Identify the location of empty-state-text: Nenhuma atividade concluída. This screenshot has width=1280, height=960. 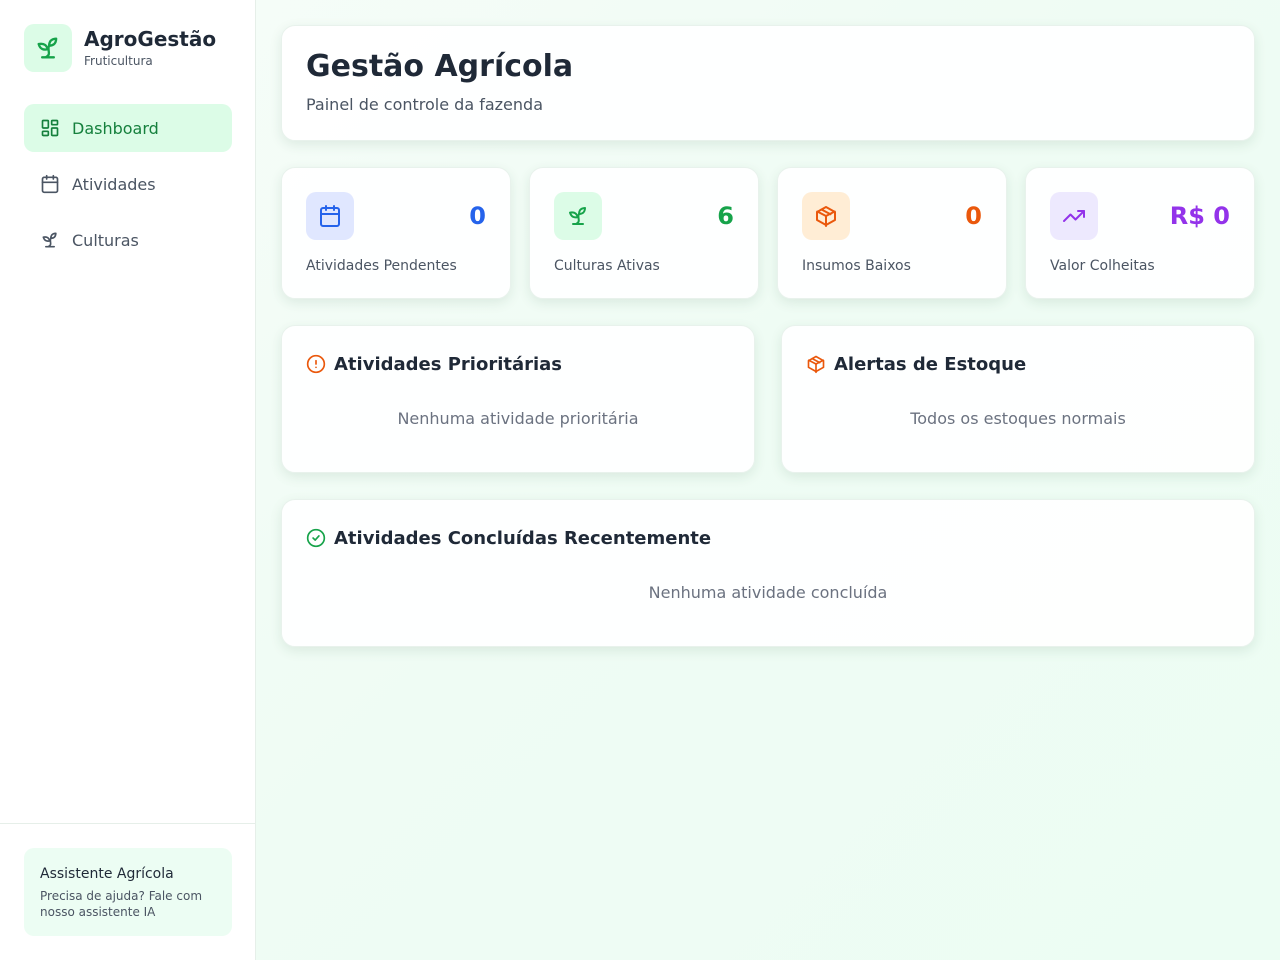
(768, 592).